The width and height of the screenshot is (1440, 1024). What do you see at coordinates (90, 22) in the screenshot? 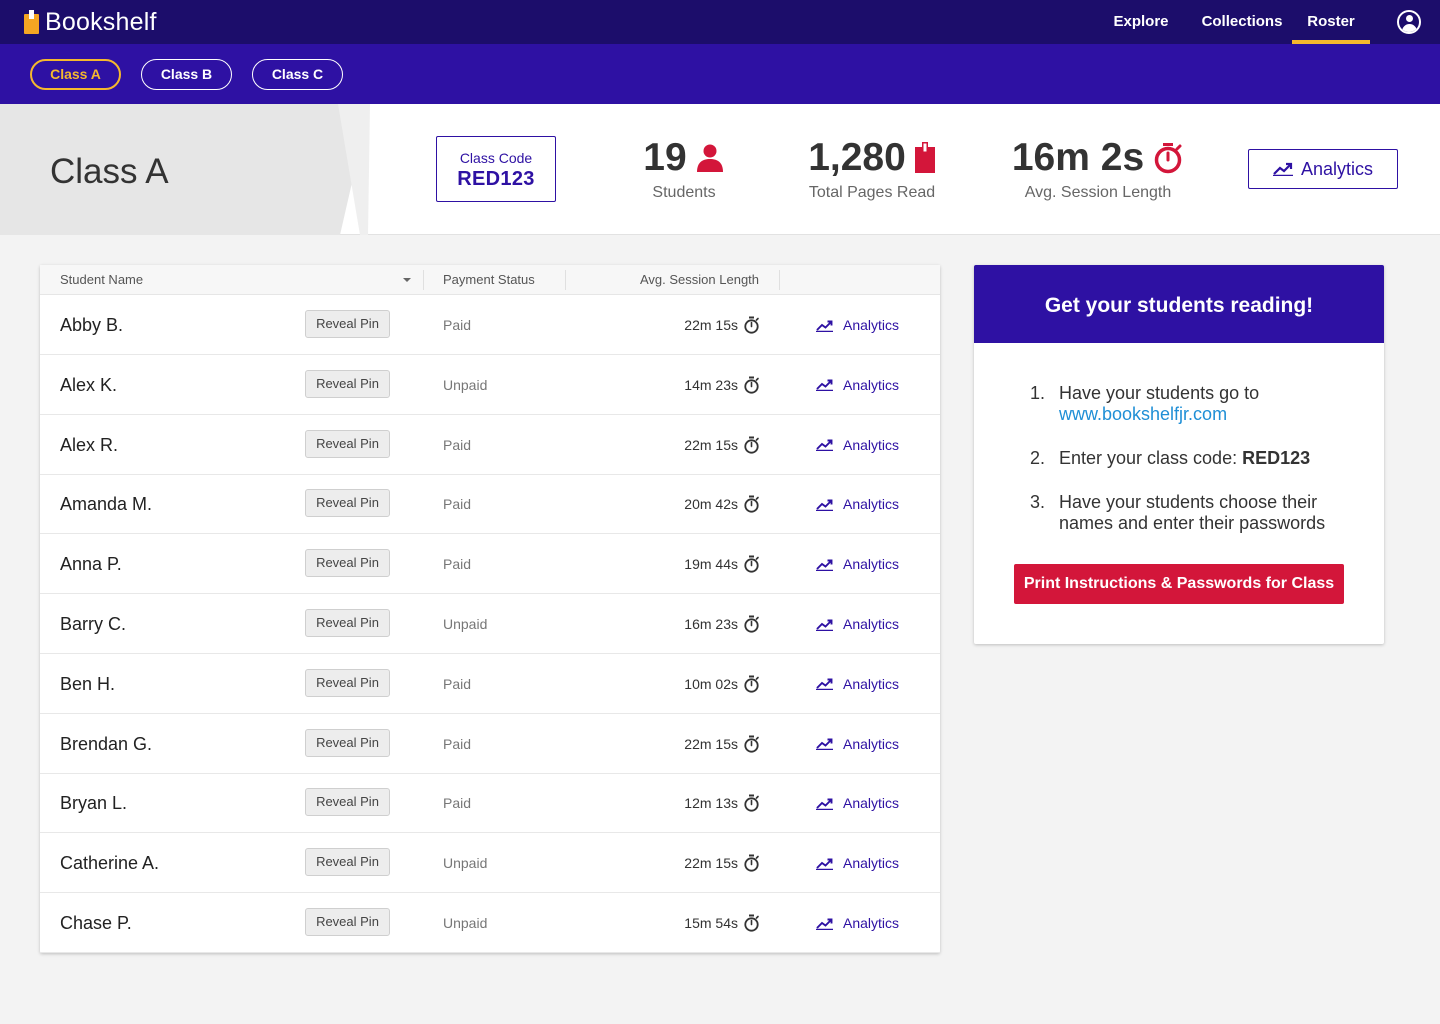
I see `app-logo: Bookshelf` at bounding box center [90, 22].